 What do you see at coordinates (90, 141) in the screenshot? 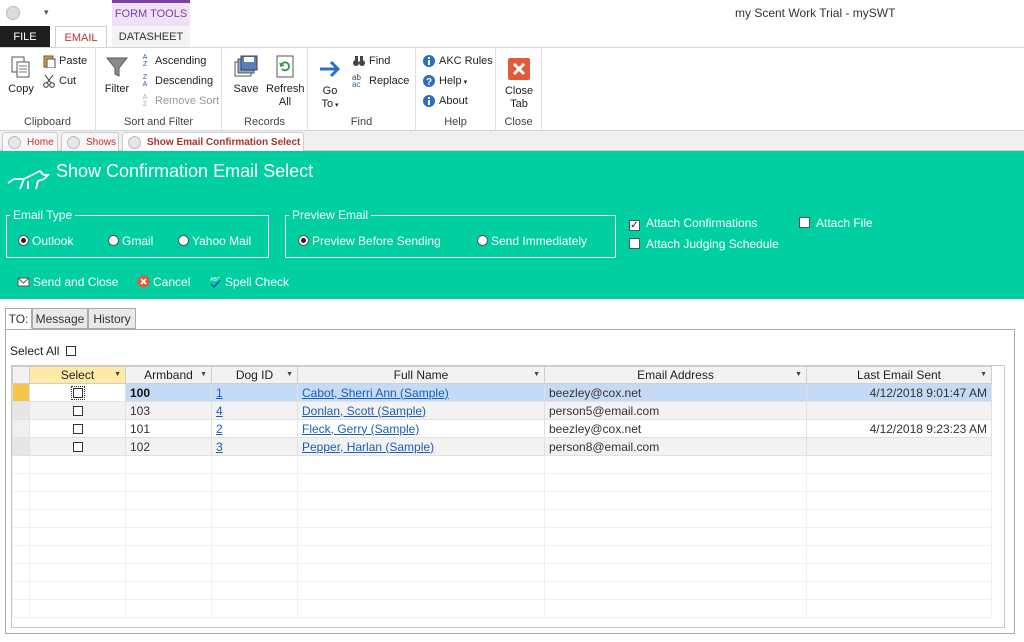
I see `doc-tab-shows: Shows` at bounding box center [90, 141].